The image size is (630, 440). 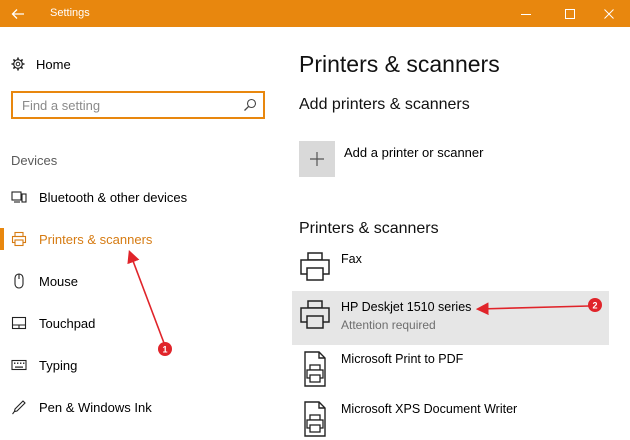 What do you see at coordinates (138, 105) in the screenshot?
I see `search-input: Find a setting` at bounding box center [138, 105].